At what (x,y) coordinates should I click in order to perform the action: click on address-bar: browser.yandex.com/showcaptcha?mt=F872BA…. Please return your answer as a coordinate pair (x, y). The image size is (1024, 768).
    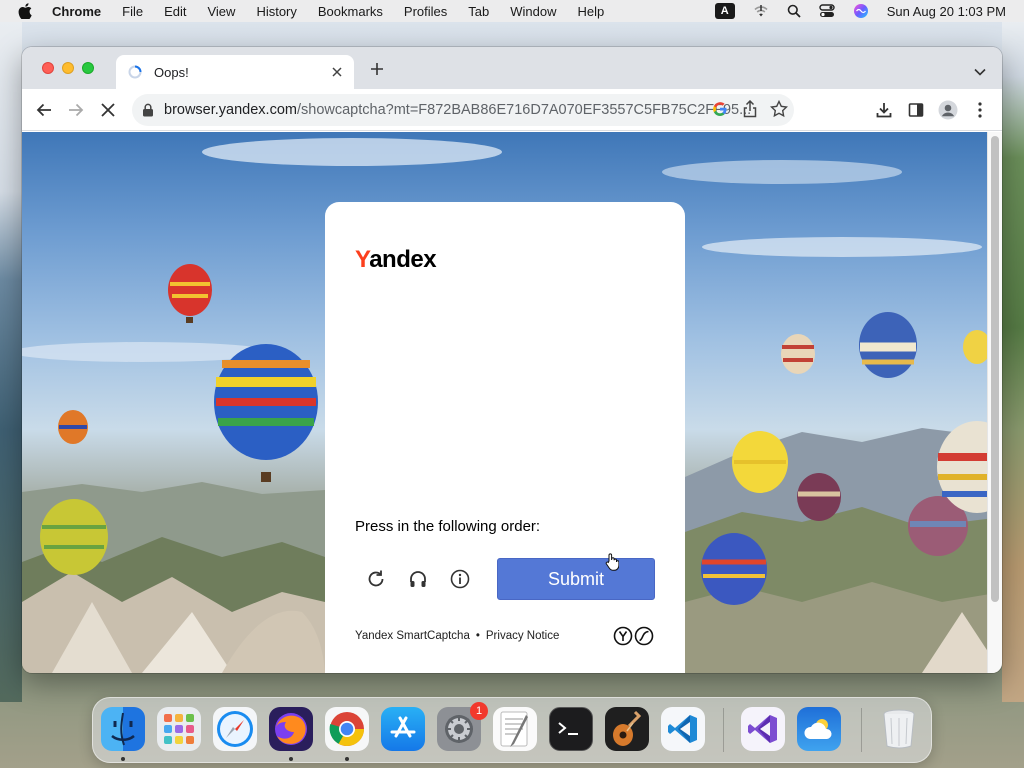
    Looking at the image, I should click on (463, 110).